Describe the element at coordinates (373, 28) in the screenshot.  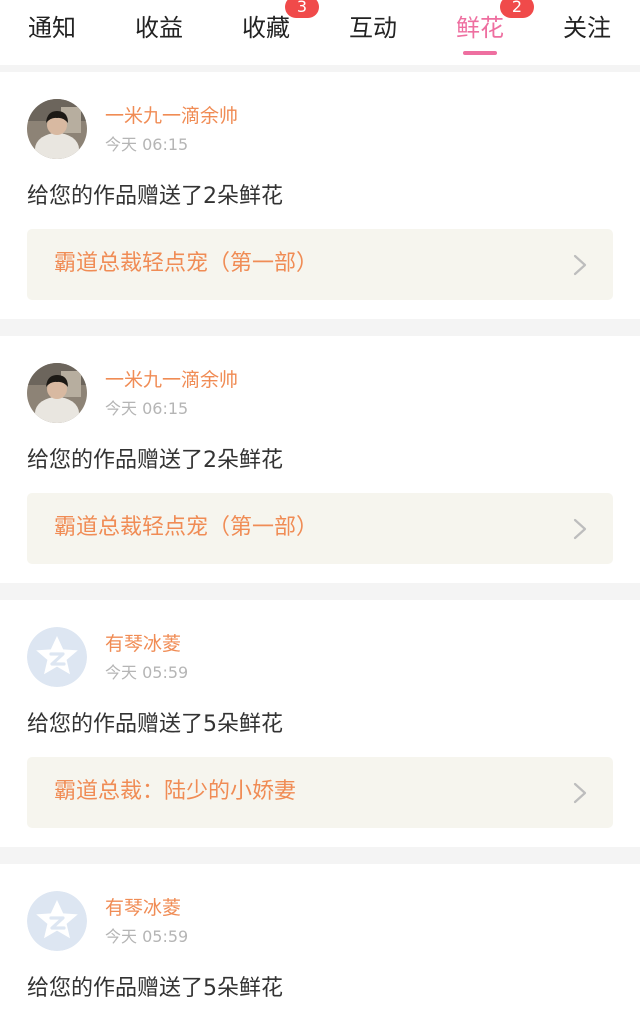
I see `tab-label: 互动` at that location.